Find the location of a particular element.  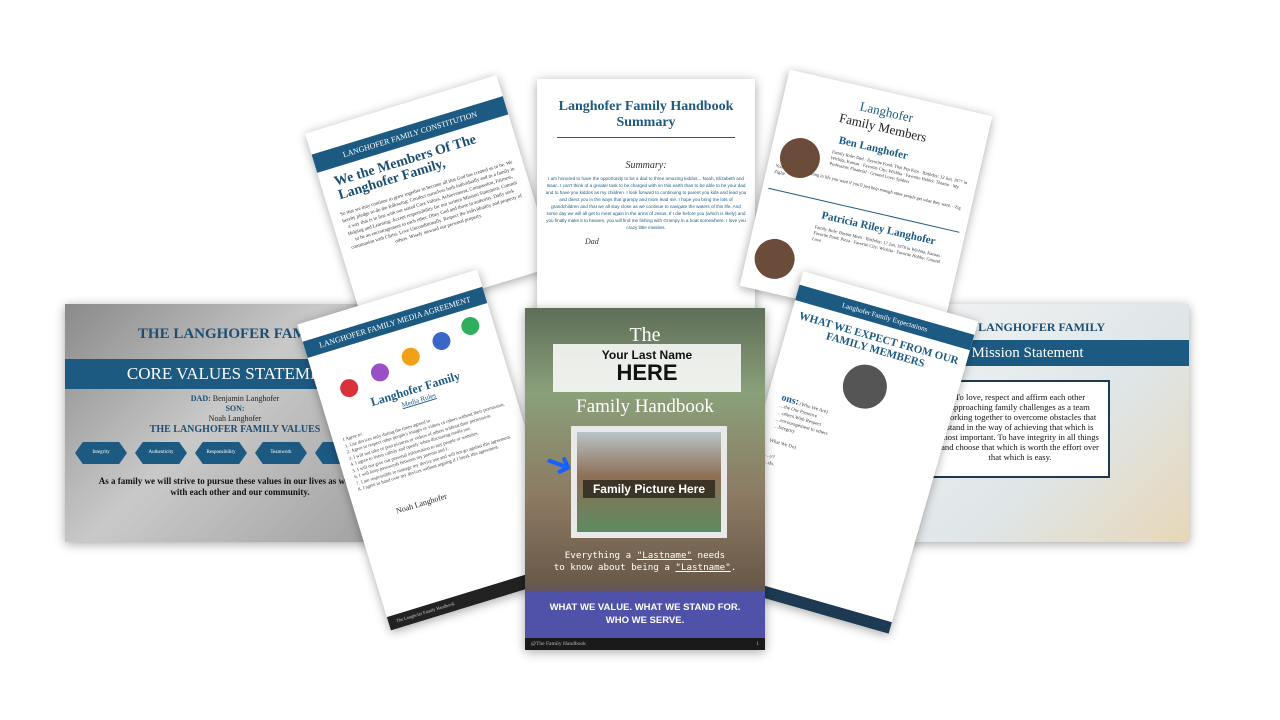

summary-subtitle: Summary: is located at coordinates (646, 165).